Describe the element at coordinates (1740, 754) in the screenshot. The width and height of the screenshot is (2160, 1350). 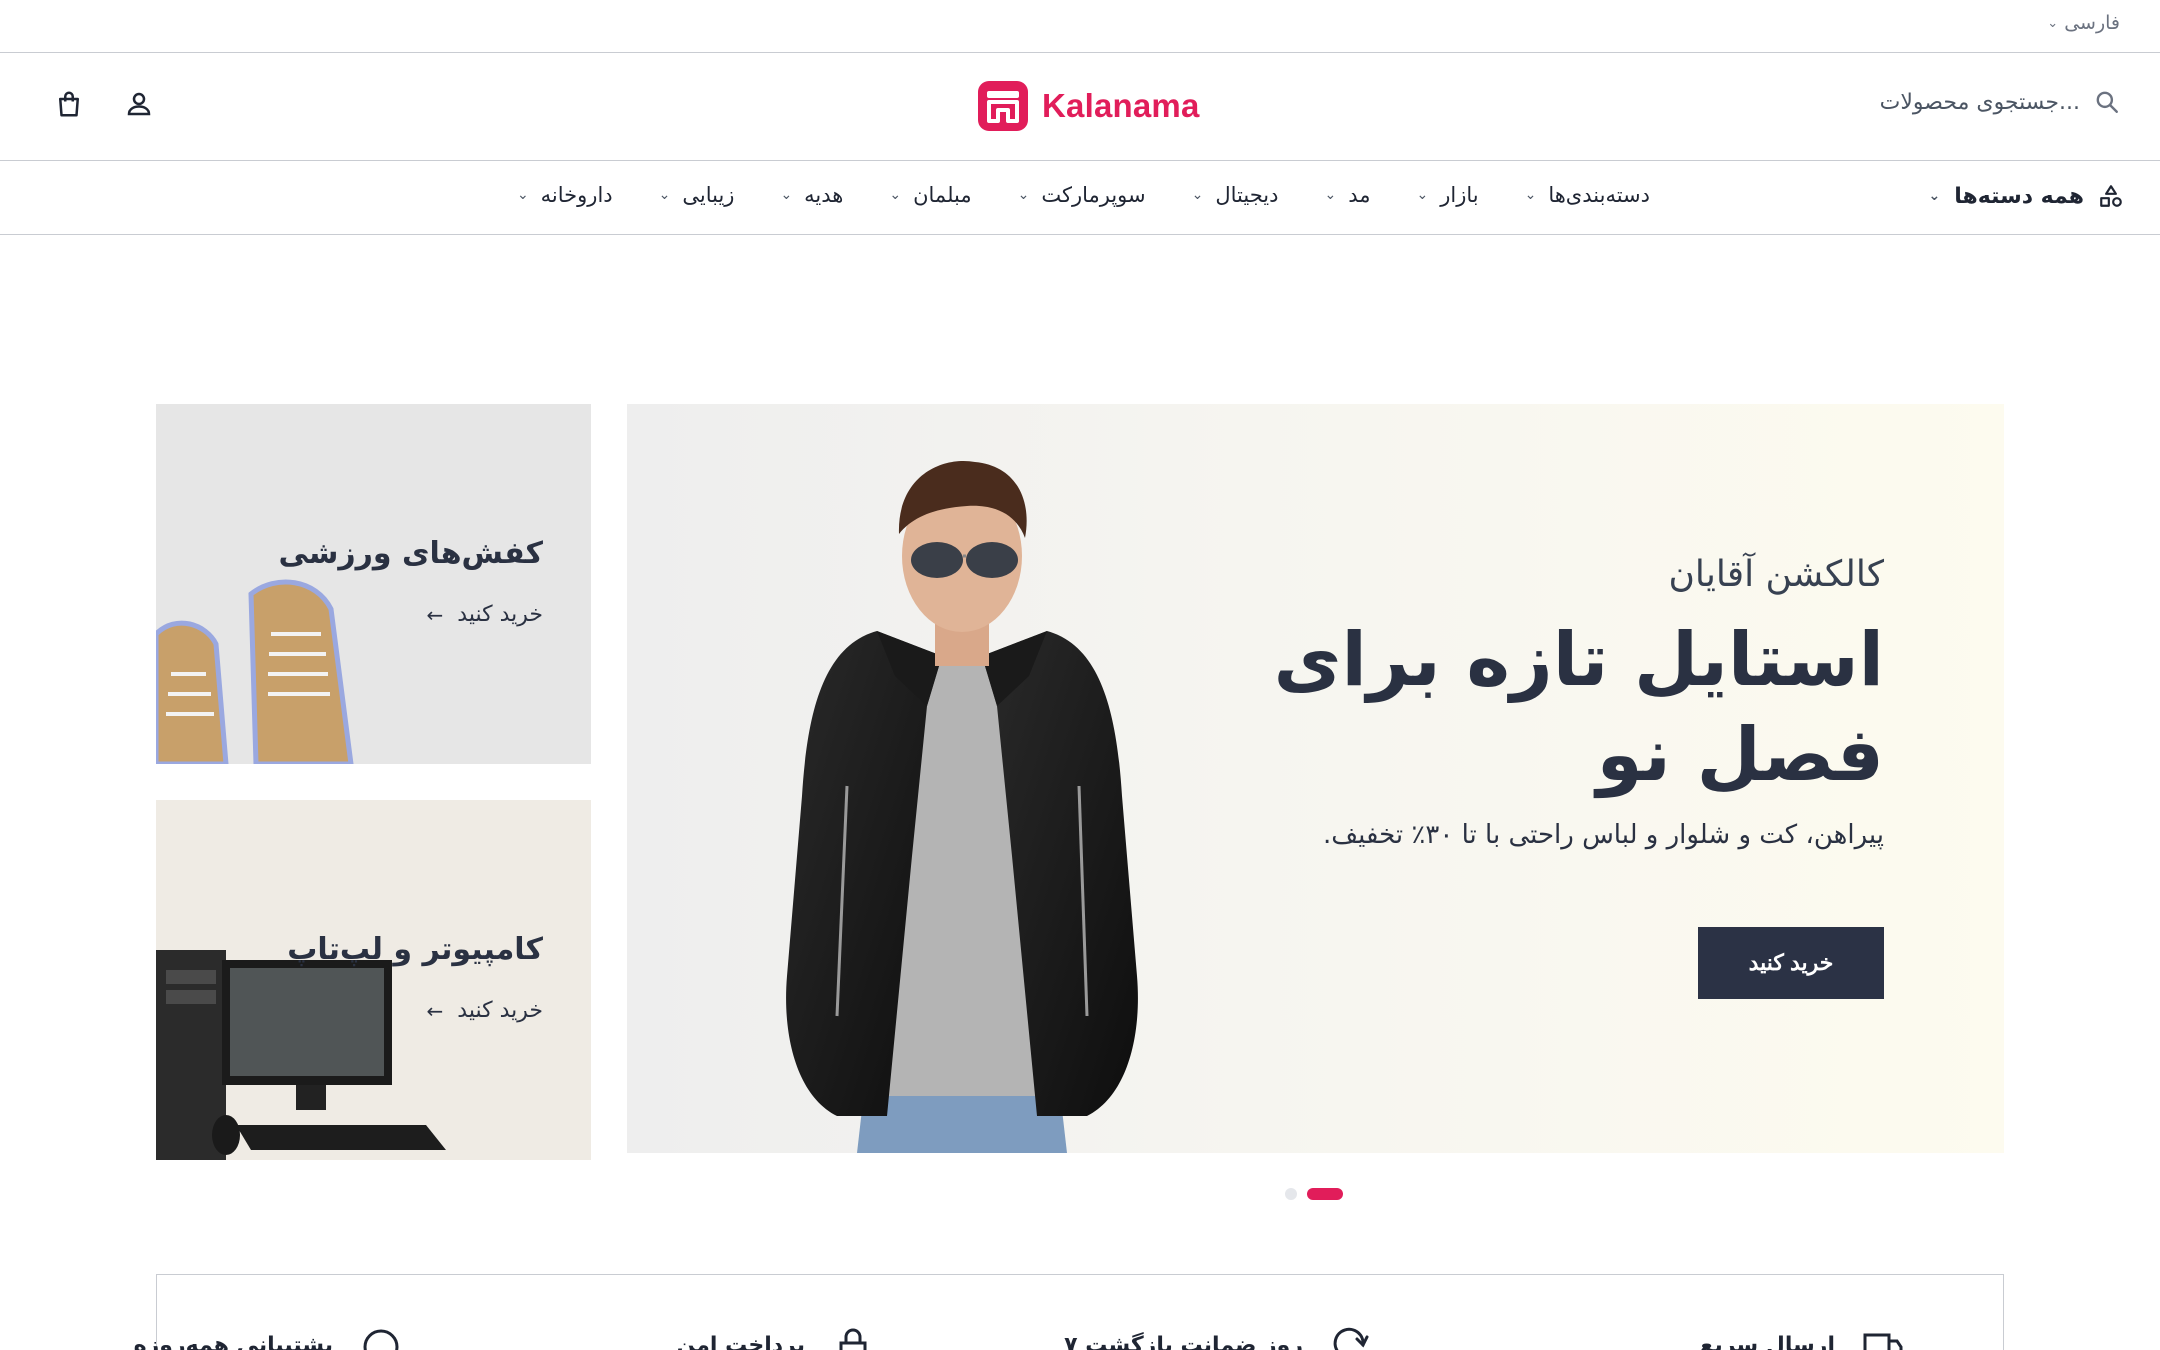
I see `hero-title-line: فصل نو` at that location.